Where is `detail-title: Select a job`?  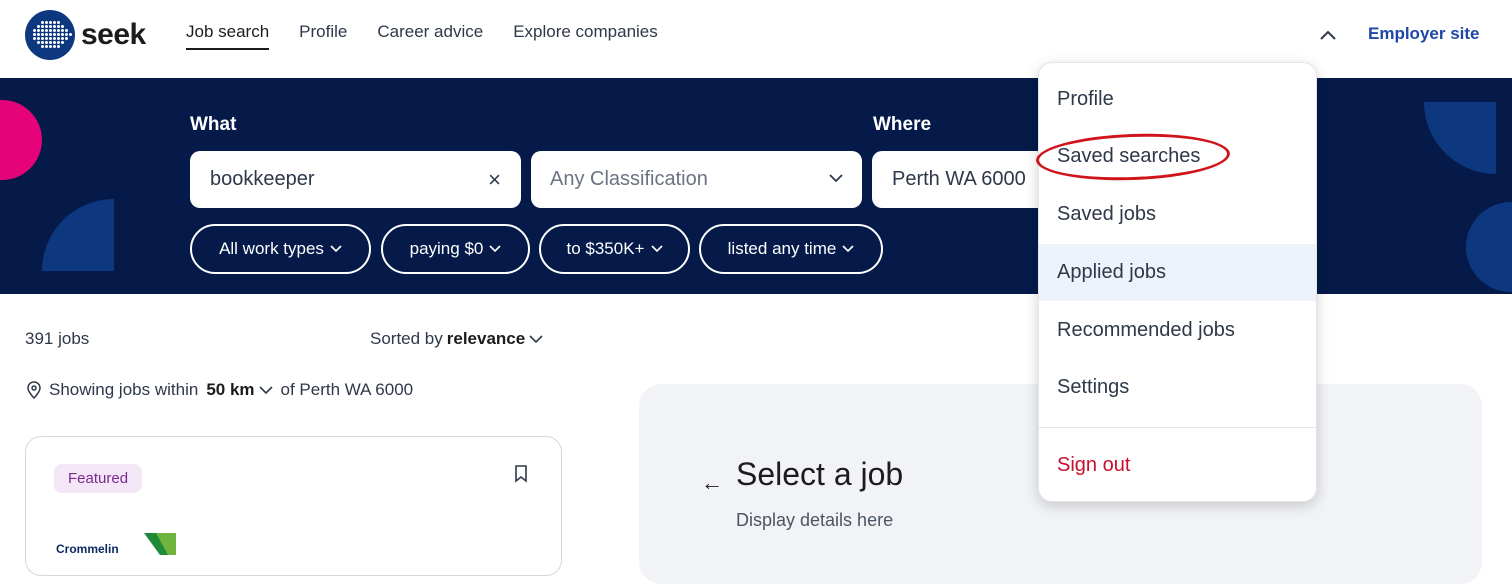
detail-title: Select a job is located at coordinates (820, 474).